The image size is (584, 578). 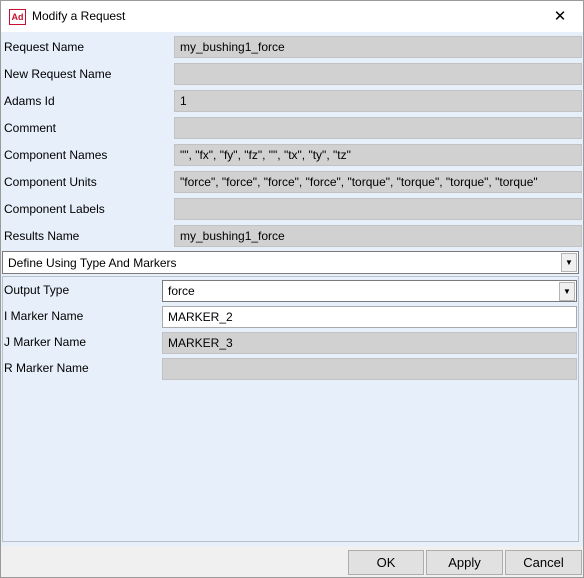 I want to click on results-name-row: Results Name my_bushing1_force, so click(x=292, y=235).